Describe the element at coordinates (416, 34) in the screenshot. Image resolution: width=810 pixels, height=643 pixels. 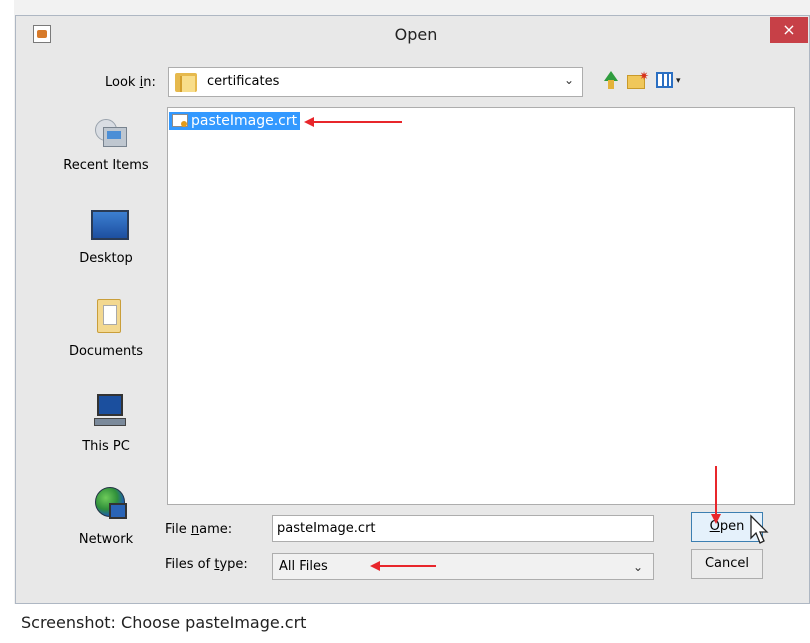
I see `dialog-title: Open` at that location.